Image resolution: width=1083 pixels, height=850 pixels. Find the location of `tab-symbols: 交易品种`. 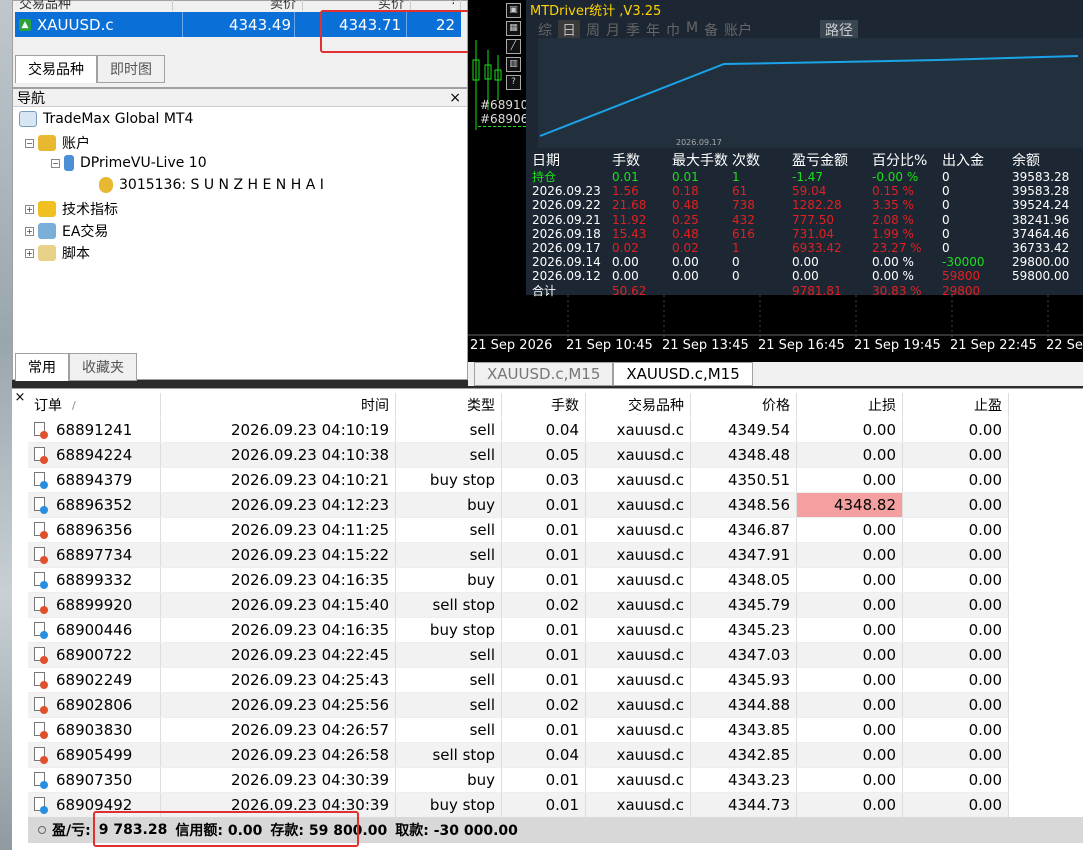

tab-symbols: 交易品种 is located at coordinates (56, 69).